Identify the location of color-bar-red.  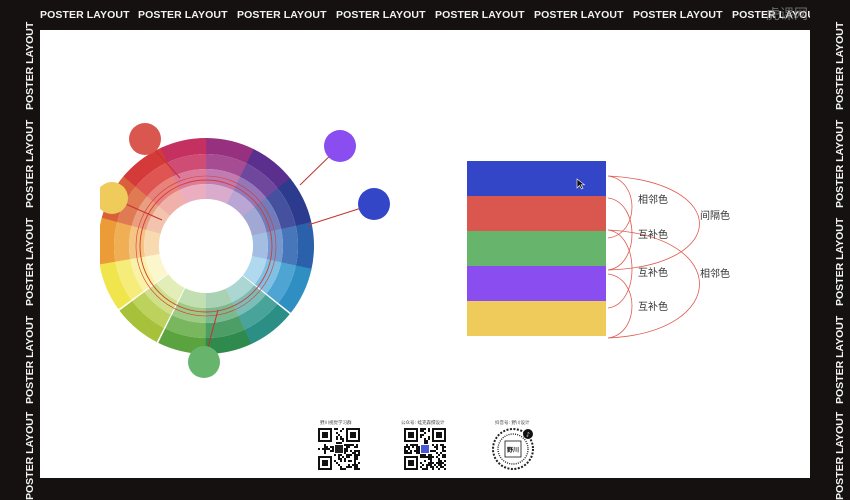
(536, 213).